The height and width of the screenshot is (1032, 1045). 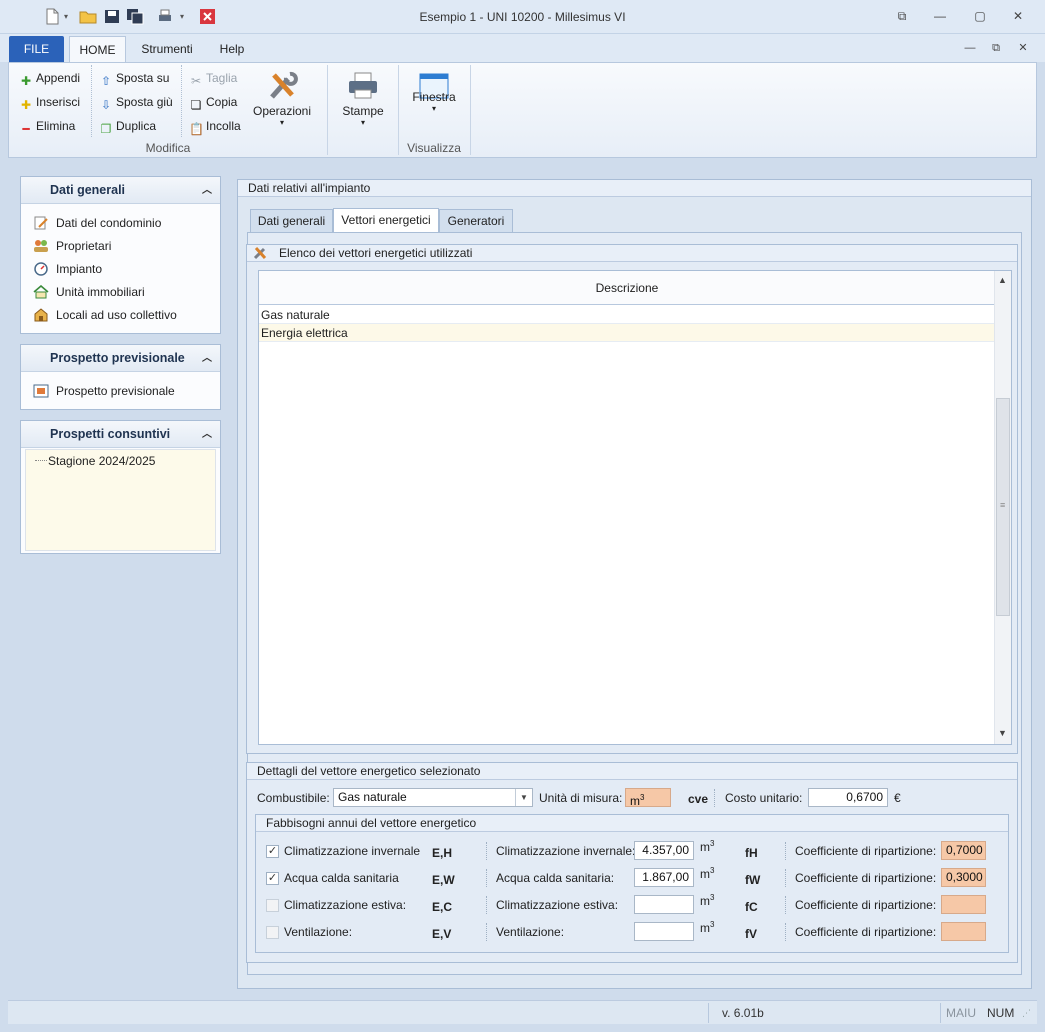 What do you see at coordinates (664, 850) in the screenshot?
I see `quantity-input-invernale: 4.357,00` at bounding box center [664, 850].